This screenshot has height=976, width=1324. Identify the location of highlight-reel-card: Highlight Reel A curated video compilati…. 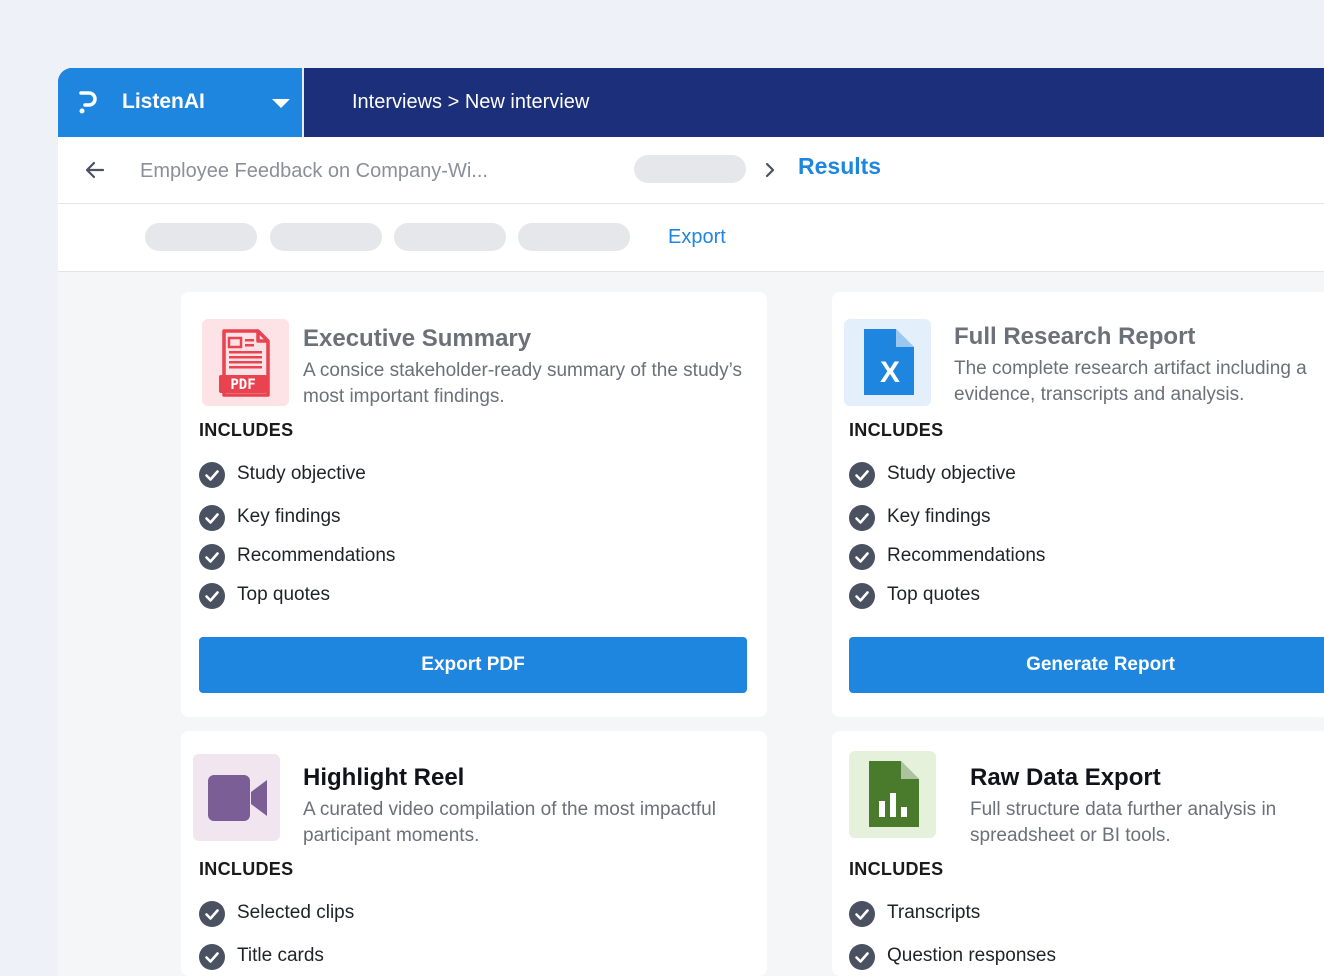
(474, 853).